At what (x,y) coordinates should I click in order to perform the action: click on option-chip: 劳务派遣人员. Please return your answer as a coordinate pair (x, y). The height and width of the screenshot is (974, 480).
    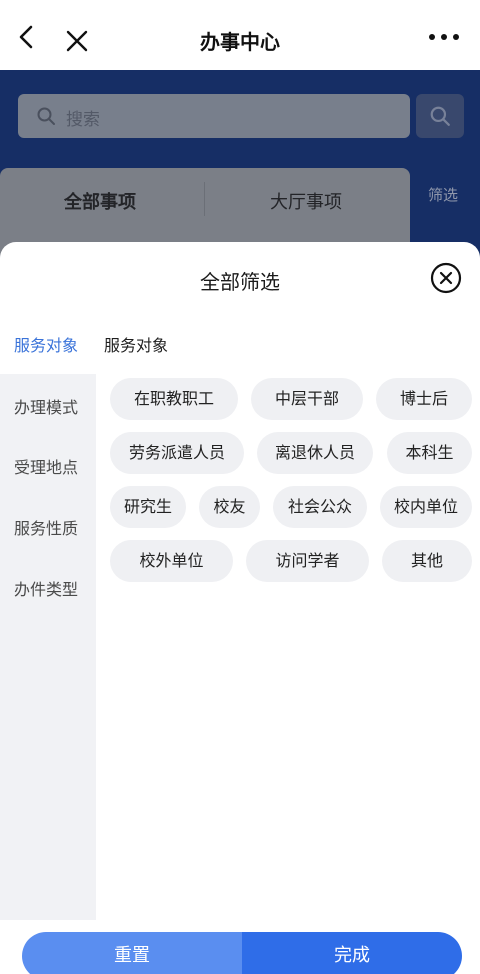
    Looking at the image, I should click on (177, 453).